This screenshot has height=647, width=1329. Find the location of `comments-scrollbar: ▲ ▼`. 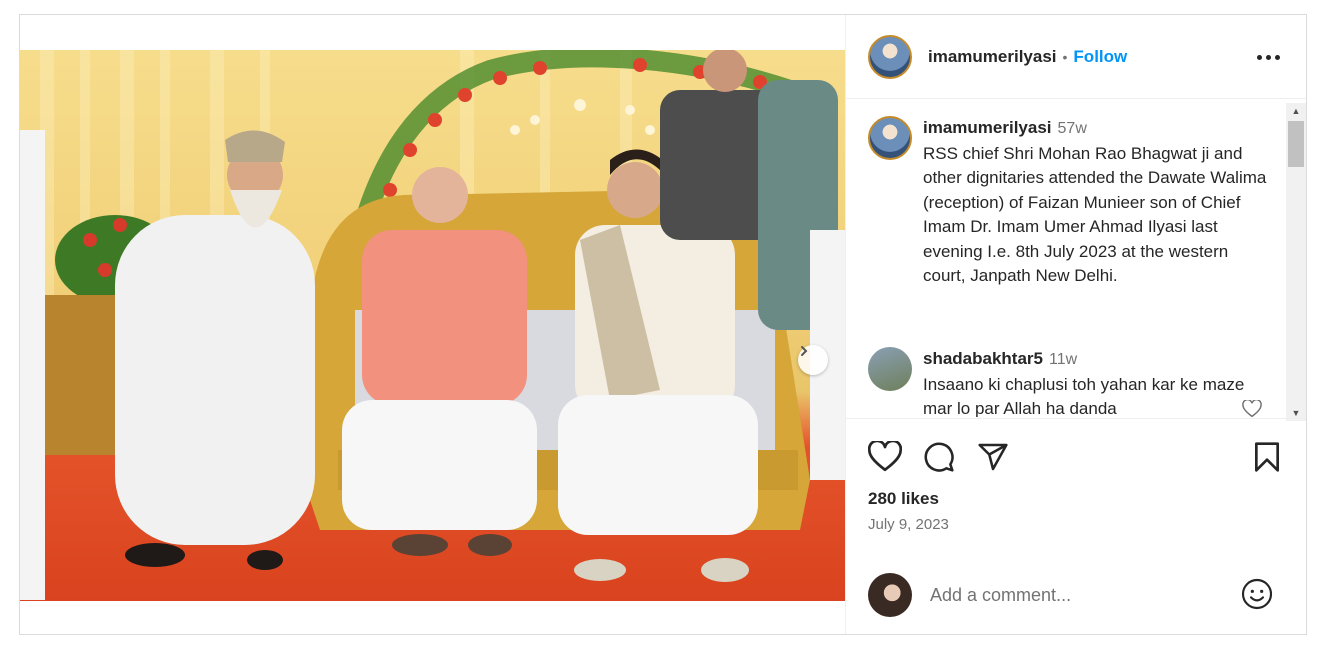

comments-scrollbar: ▲ ▼ is located at coordinates (1296, 262).